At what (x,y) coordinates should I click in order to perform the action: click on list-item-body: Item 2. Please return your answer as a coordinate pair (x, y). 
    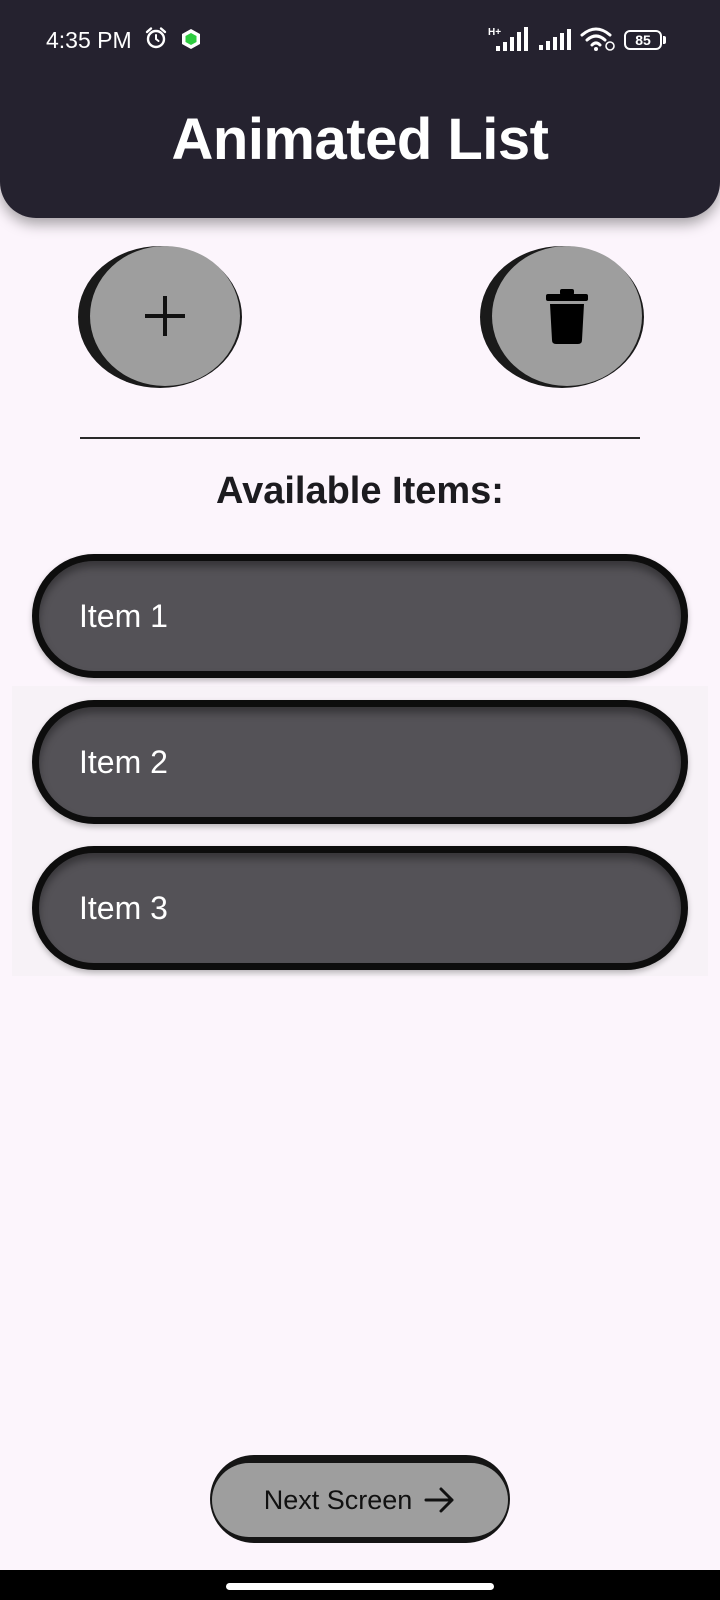
    Looking at the image, I should click on (360, 762).